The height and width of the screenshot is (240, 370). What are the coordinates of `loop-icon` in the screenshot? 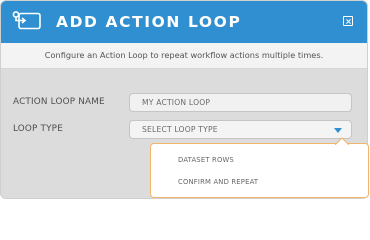 It's located at (26, 20).